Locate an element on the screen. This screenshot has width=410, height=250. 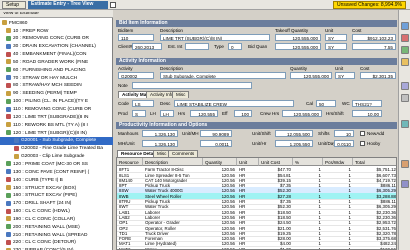
unit-shift-field: 12,055.500 is located at coordinates (294, 133).